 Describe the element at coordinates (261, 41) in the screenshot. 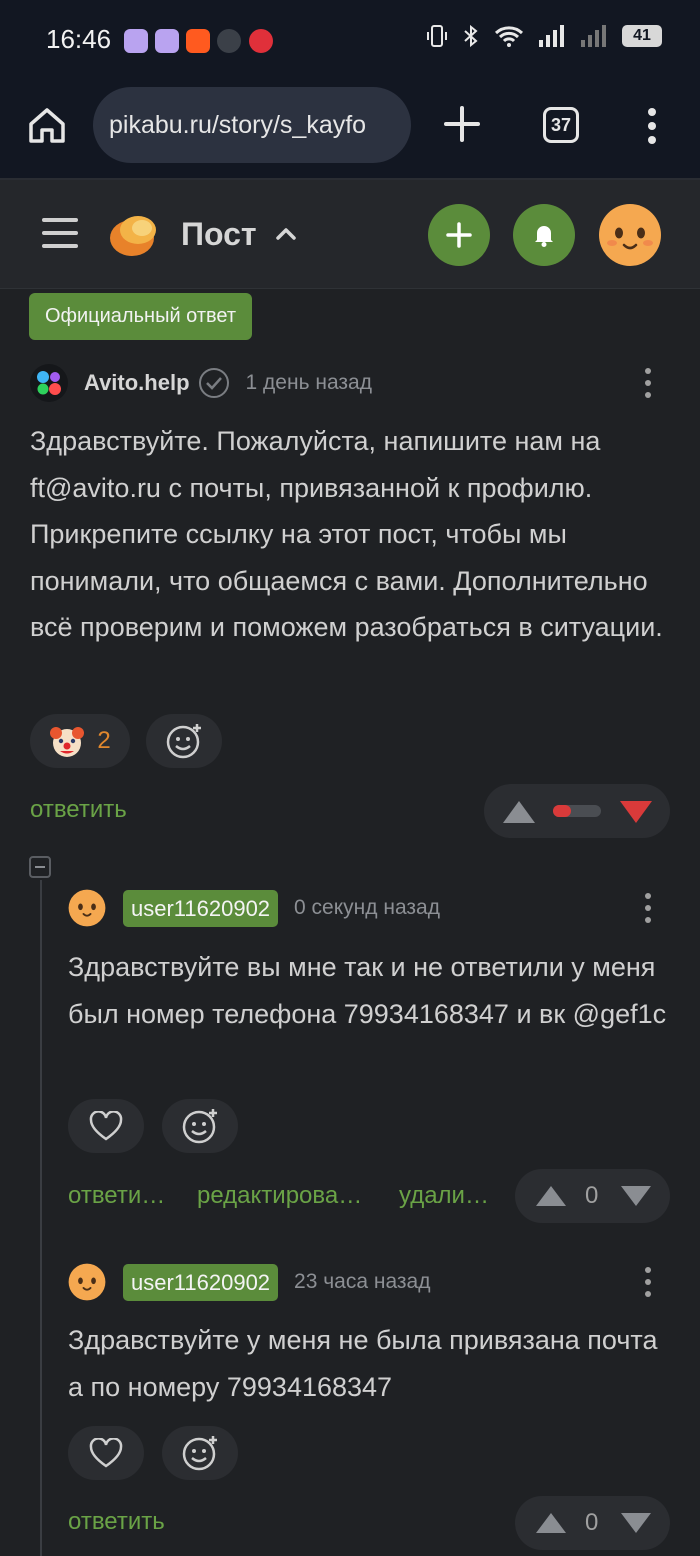

I see `panda-app-icon` at that location.